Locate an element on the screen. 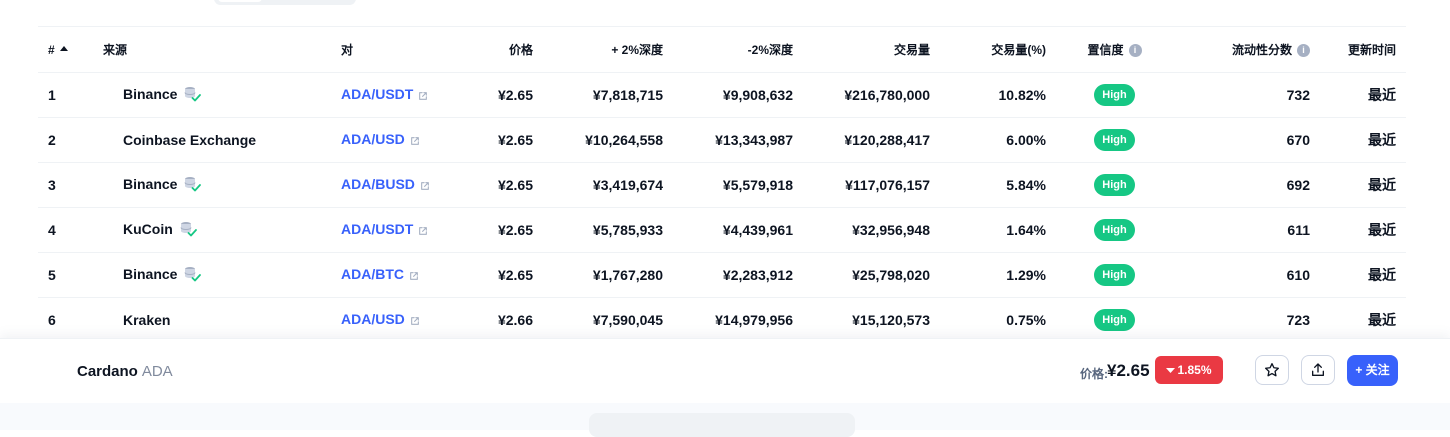  watchlist-star-button is located at coordinates (1272, 370).